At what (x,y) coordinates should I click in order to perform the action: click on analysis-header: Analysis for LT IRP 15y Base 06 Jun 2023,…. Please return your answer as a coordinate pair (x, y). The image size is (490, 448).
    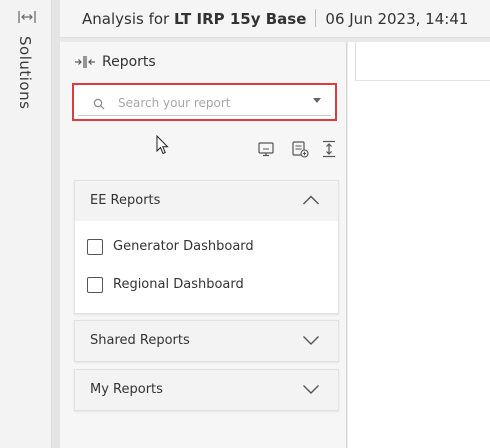
    Looking at the image, I should click on (275, 19).